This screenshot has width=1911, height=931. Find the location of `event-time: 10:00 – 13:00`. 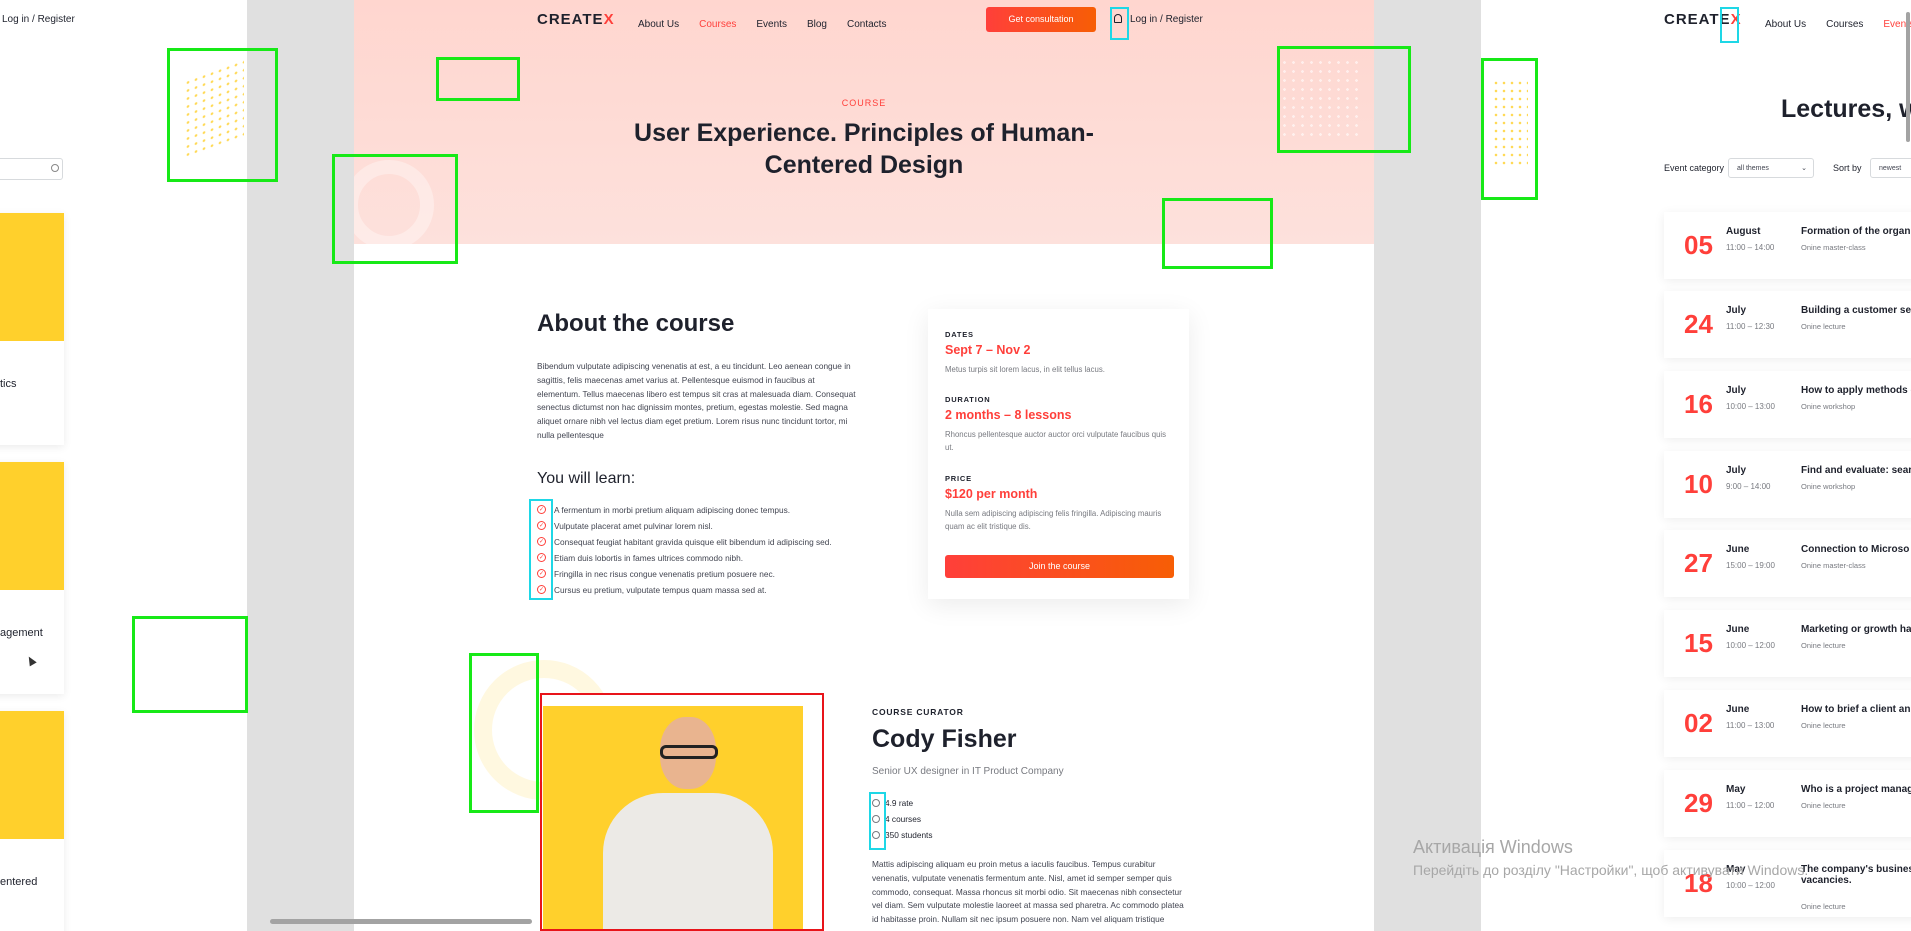

event-time: 10:00 – 13:00 is located at coordinates (1750, 406).